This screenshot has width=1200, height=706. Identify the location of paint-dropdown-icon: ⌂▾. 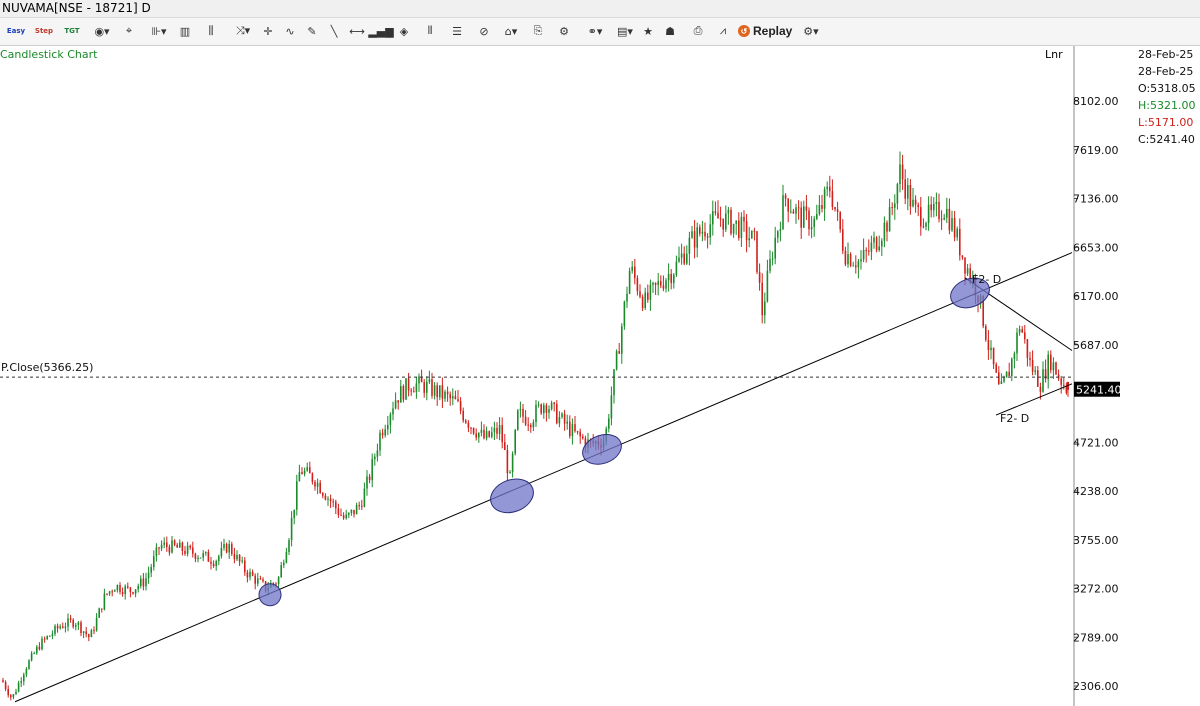
(511, 31).